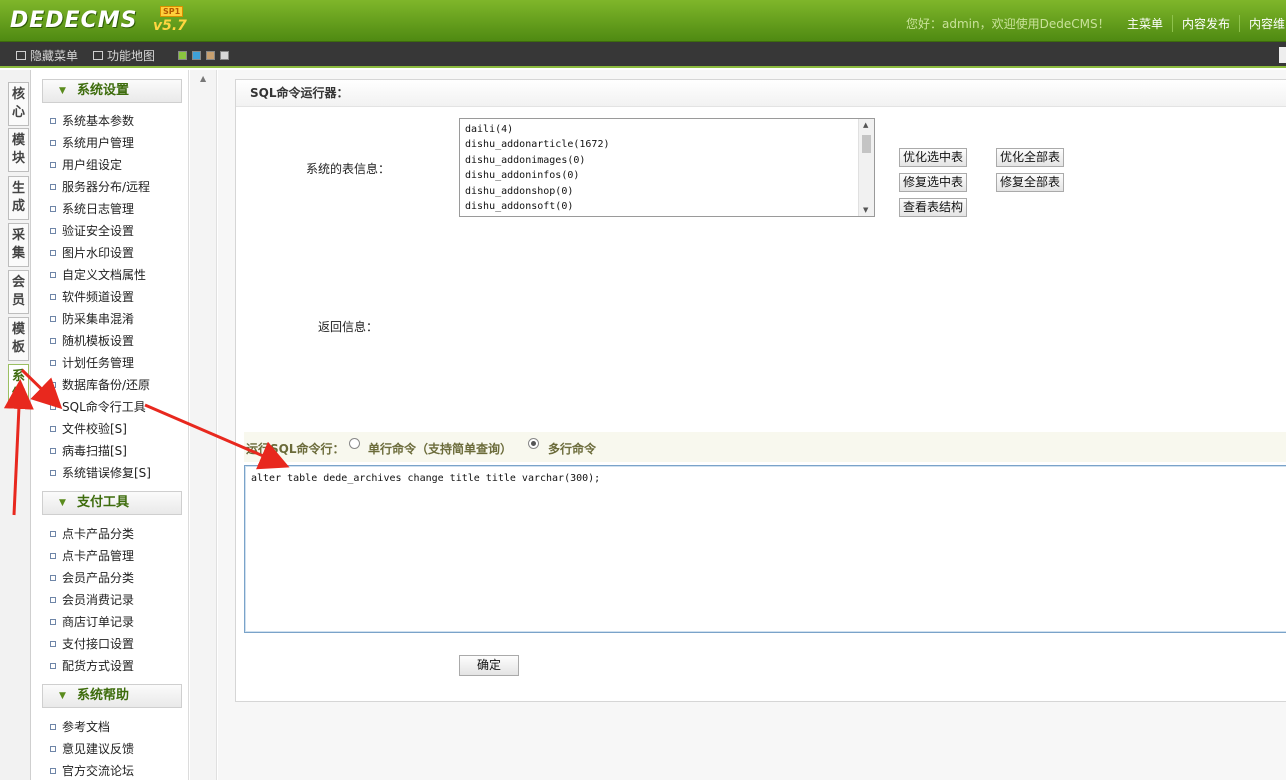  What do you see at coordinates (92, 165) in the screenshot?
I see `menu-item-label: 用户组设定` at bounding box center [92, 165].